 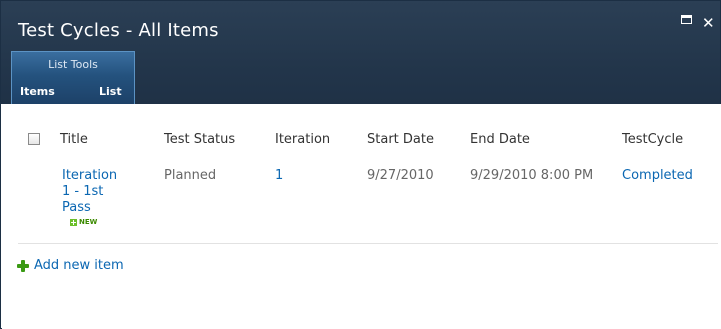 What do you see at coordinates (400, 175) in the screenshot?
I see `item-start-date: 9/27/2010` at bounding box center [400, 175].